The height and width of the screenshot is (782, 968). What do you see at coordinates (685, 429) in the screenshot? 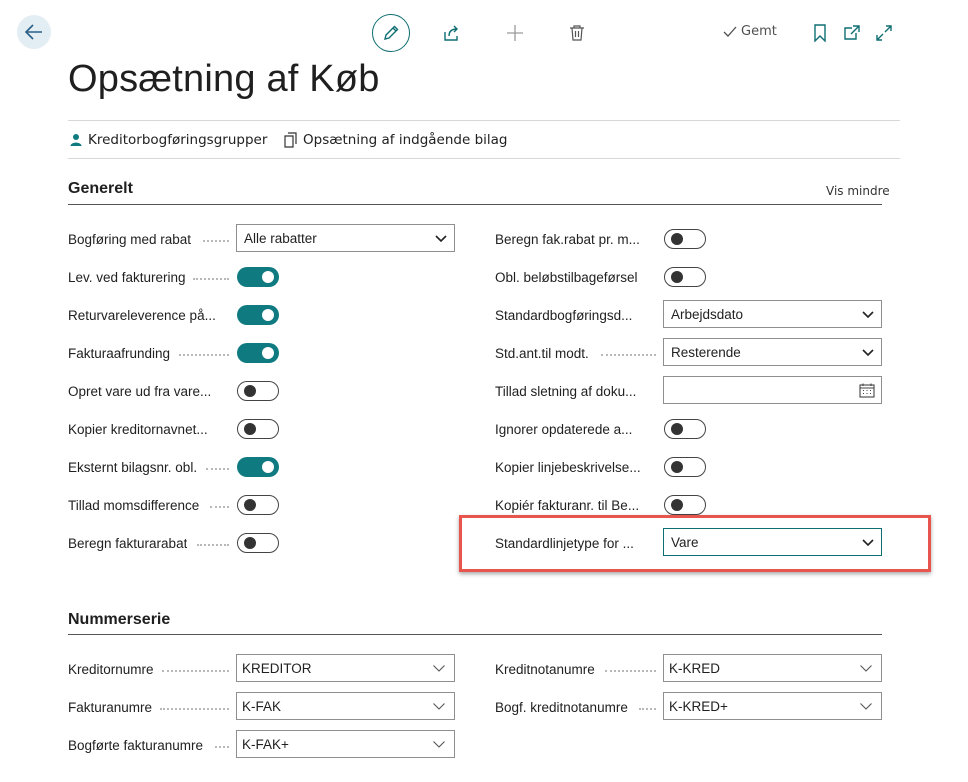
I see `ignore-updated-addresses-toggle` at bounding box center [685, 429].